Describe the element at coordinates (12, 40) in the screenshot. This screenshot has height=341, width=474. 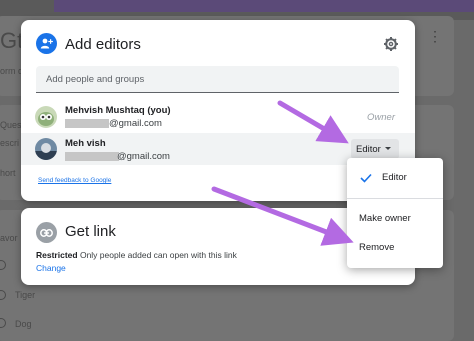
I see `background-form-title: Gt` at that location.